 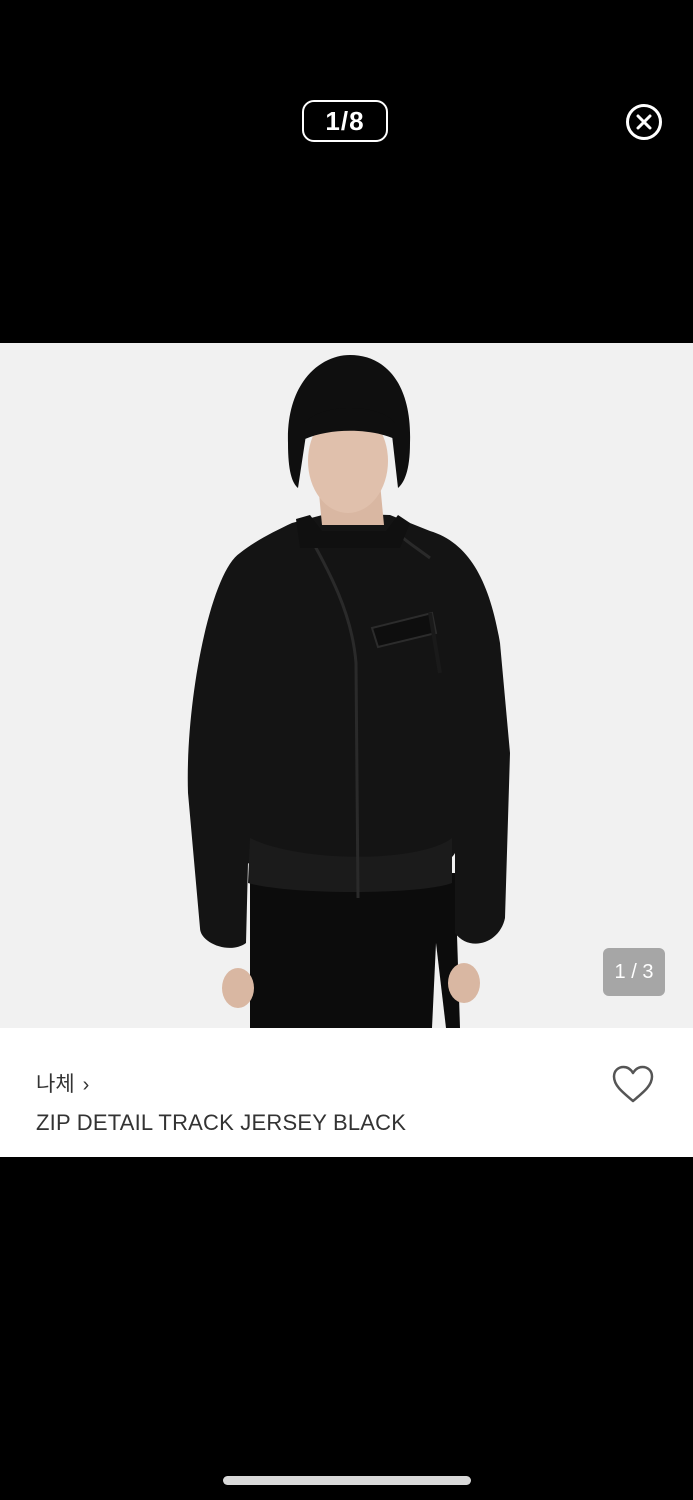 What do you see at coordinates (345, 121) in the screenshot?
I see `page-counter: 1/8` at bounding box center [345, 121].